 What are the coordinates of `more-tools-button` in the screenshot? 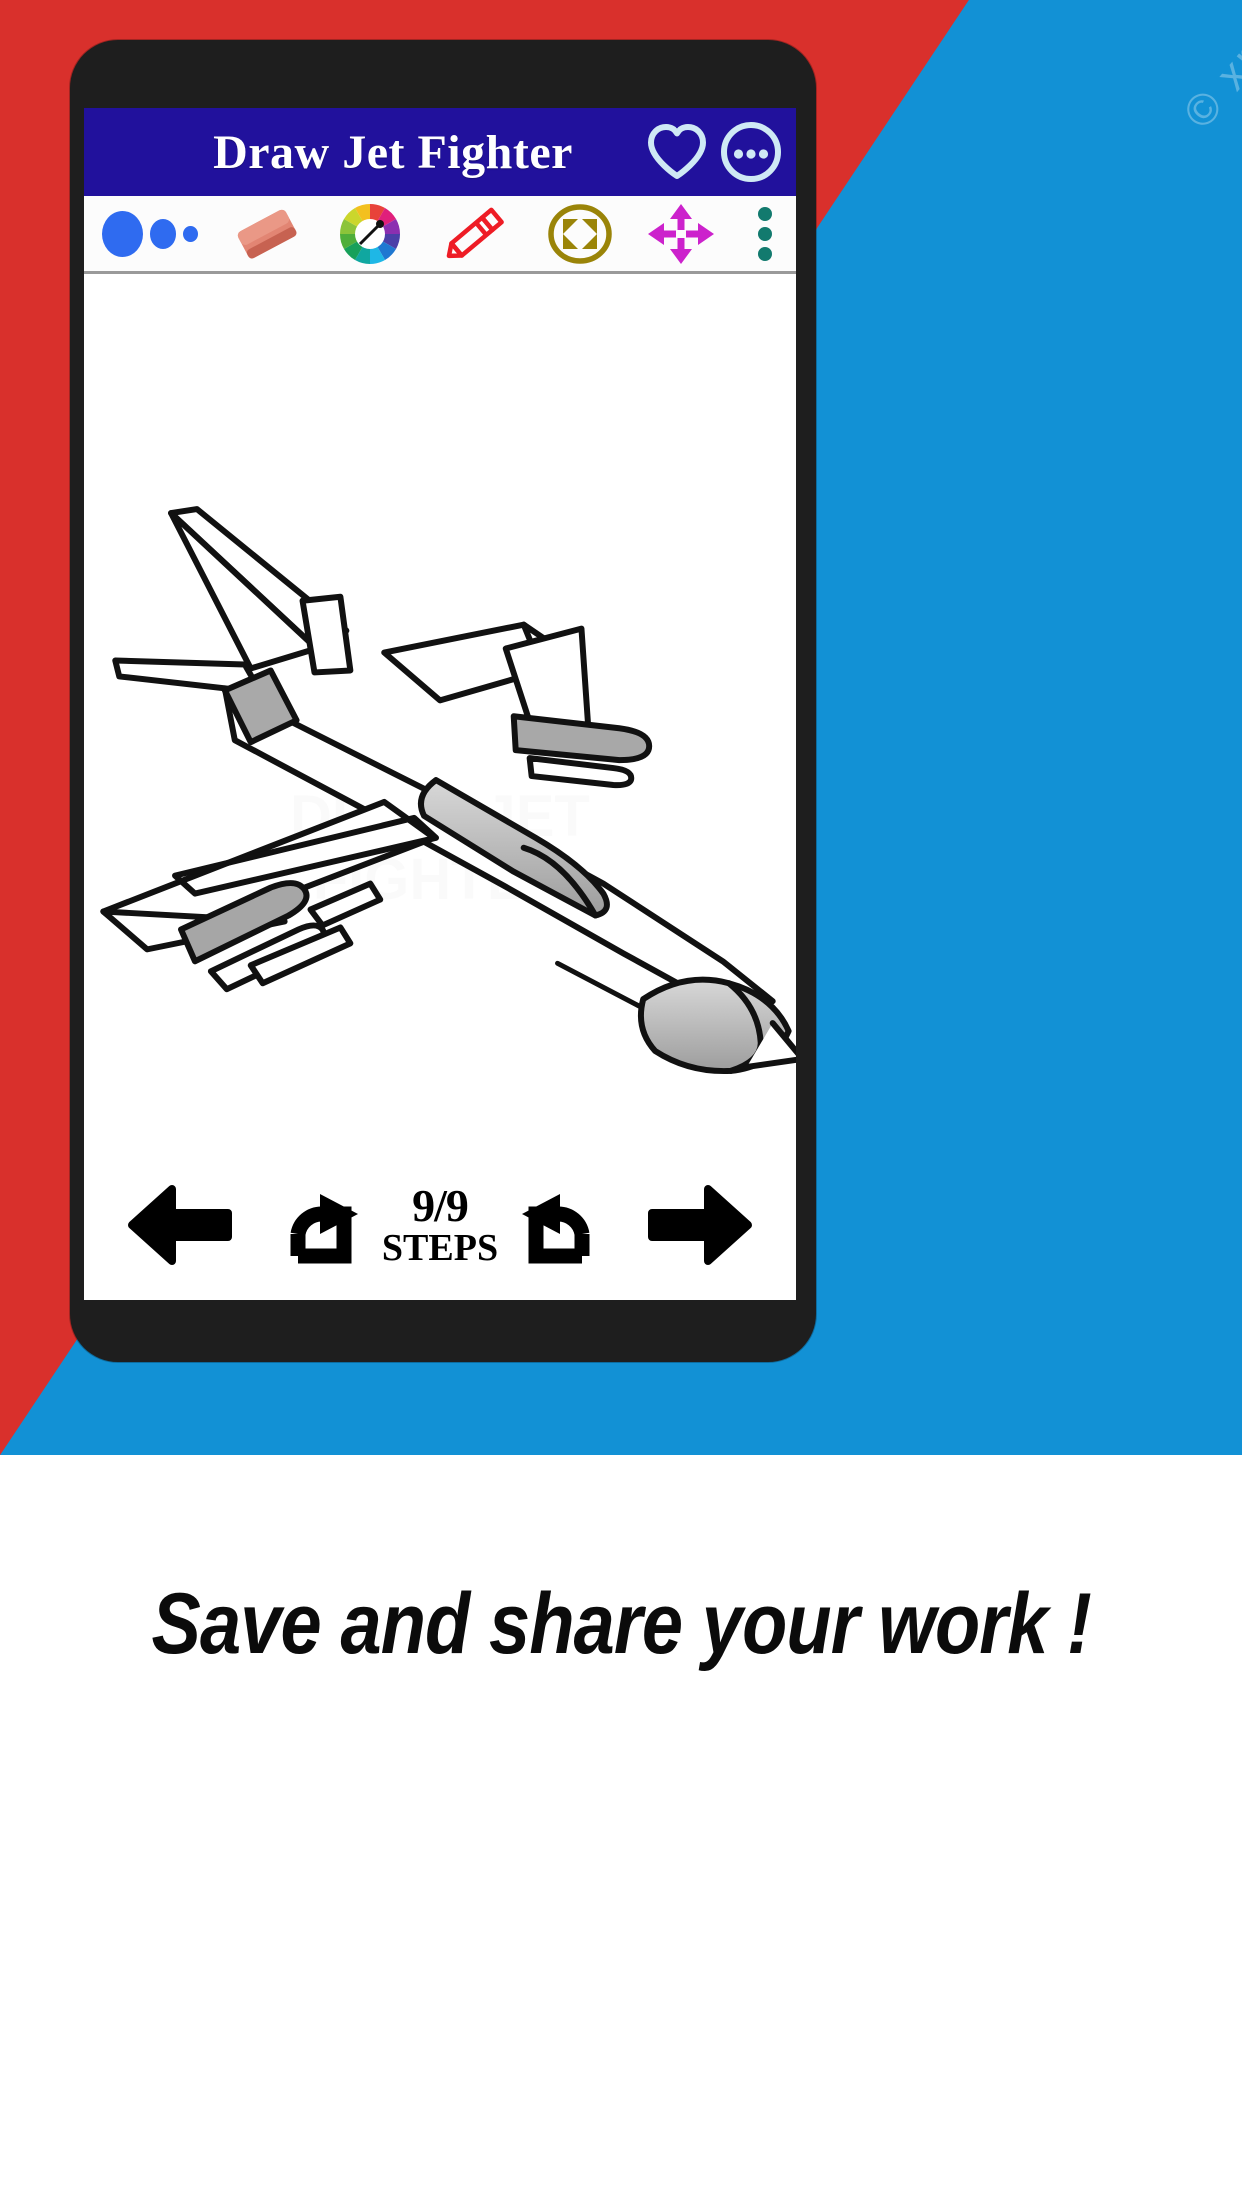 It's located at (765, 234).